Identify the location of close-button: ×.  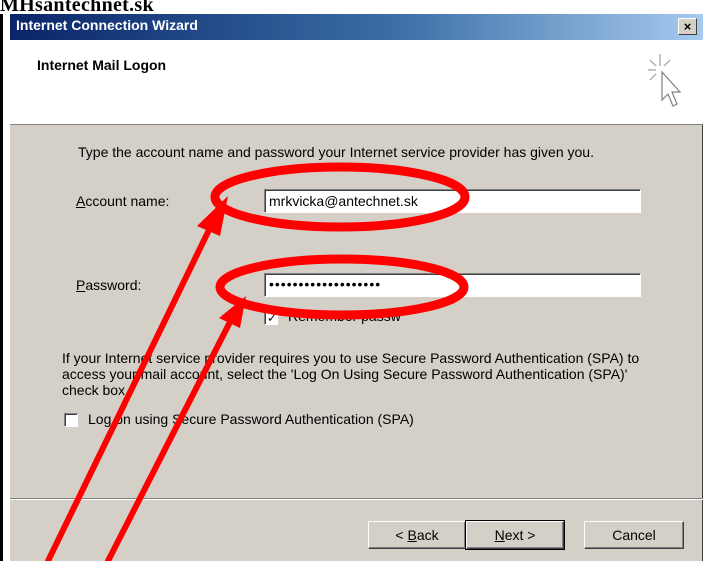
(687, 26).